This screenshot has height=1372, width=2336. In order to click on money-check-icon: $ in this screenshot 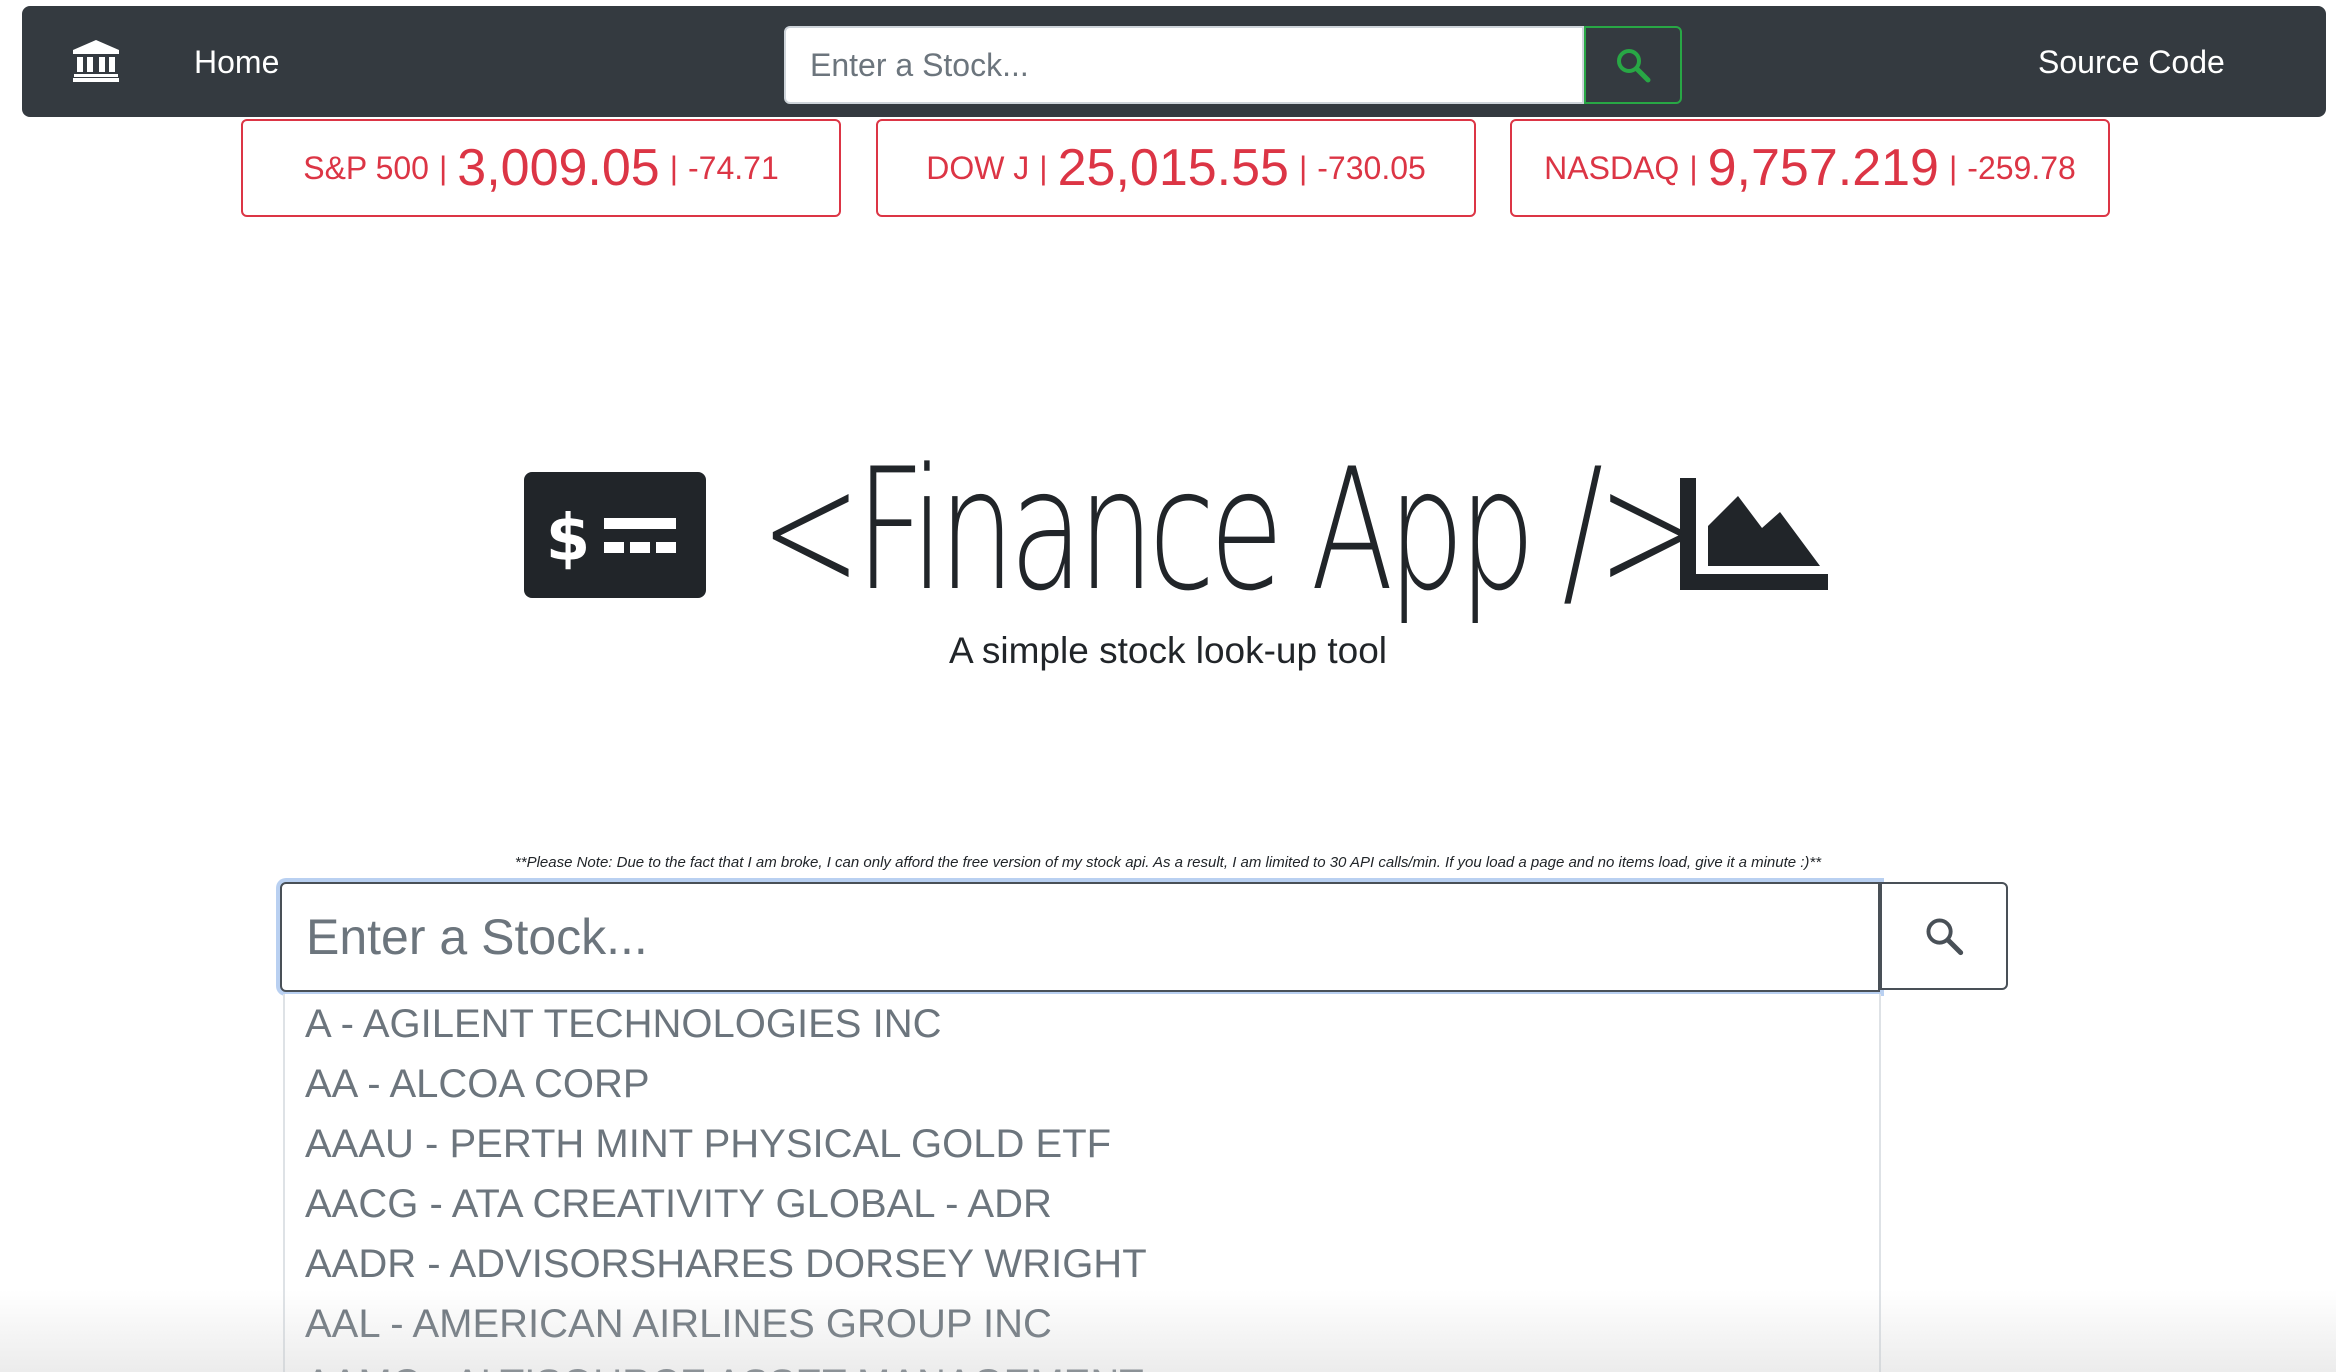, I will do `click(615, 535)`.